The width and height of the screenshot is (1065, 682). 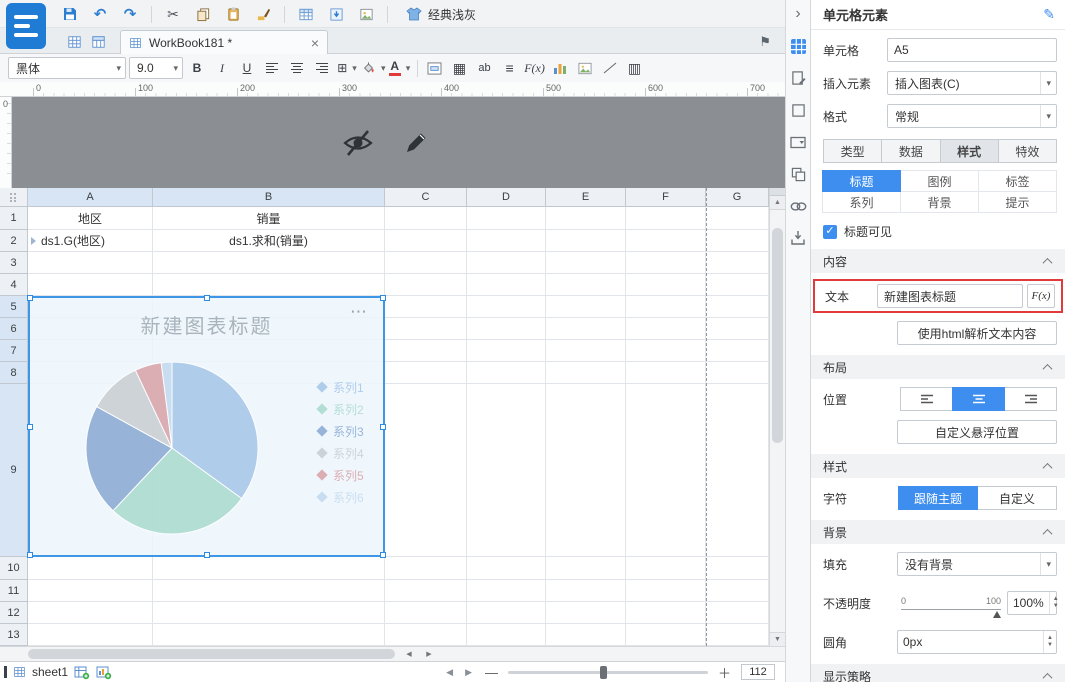 What do you see at coordinates (416, 143) in the screenshot?
I see `edit-parameter-icon` at bounding box center [416, 143].